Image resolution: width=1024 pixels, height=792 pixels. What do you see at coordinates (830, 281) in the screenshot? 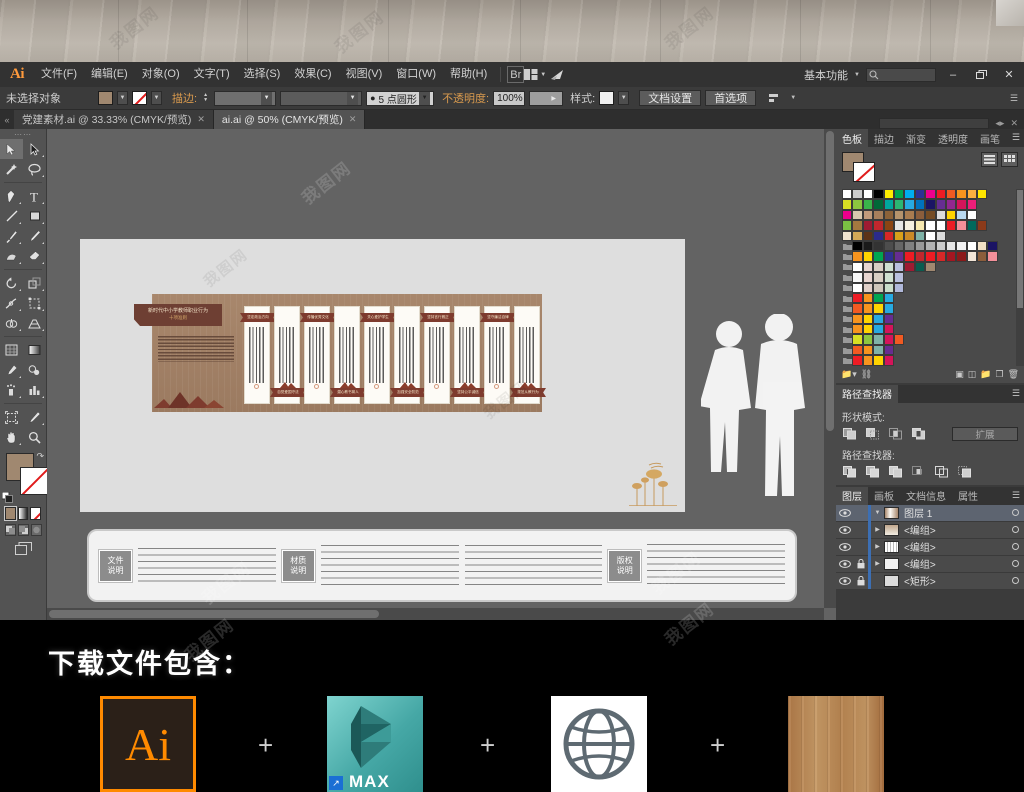
I see `scrollbar-thumb` at bounding box center [830, 281].